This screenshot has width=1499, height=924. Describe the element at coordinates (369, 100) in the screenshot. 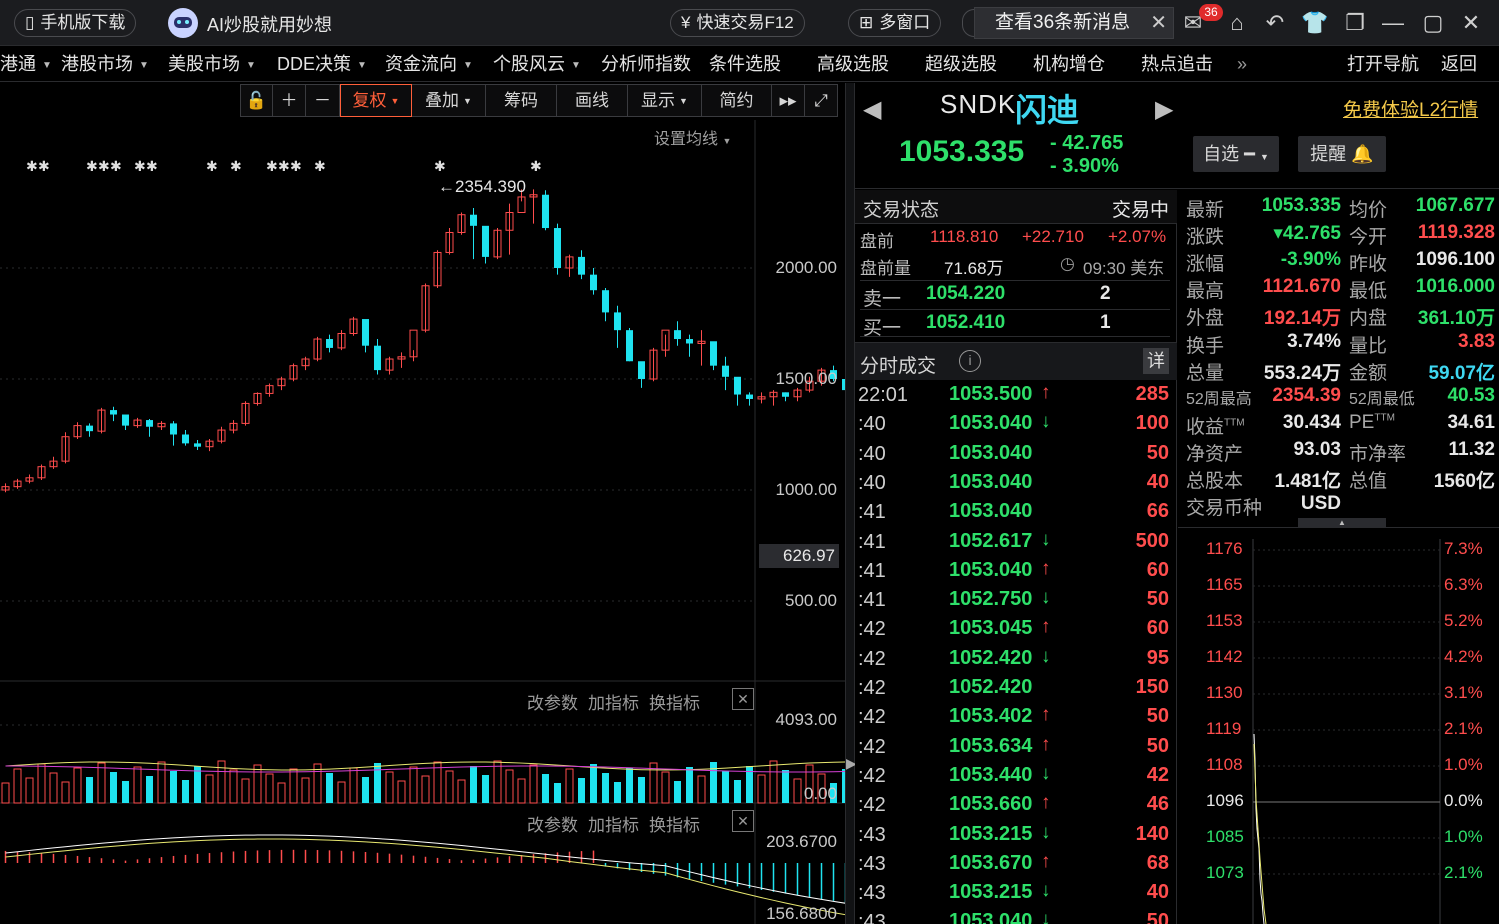

I see `fuquan-label: 复权` at that location.